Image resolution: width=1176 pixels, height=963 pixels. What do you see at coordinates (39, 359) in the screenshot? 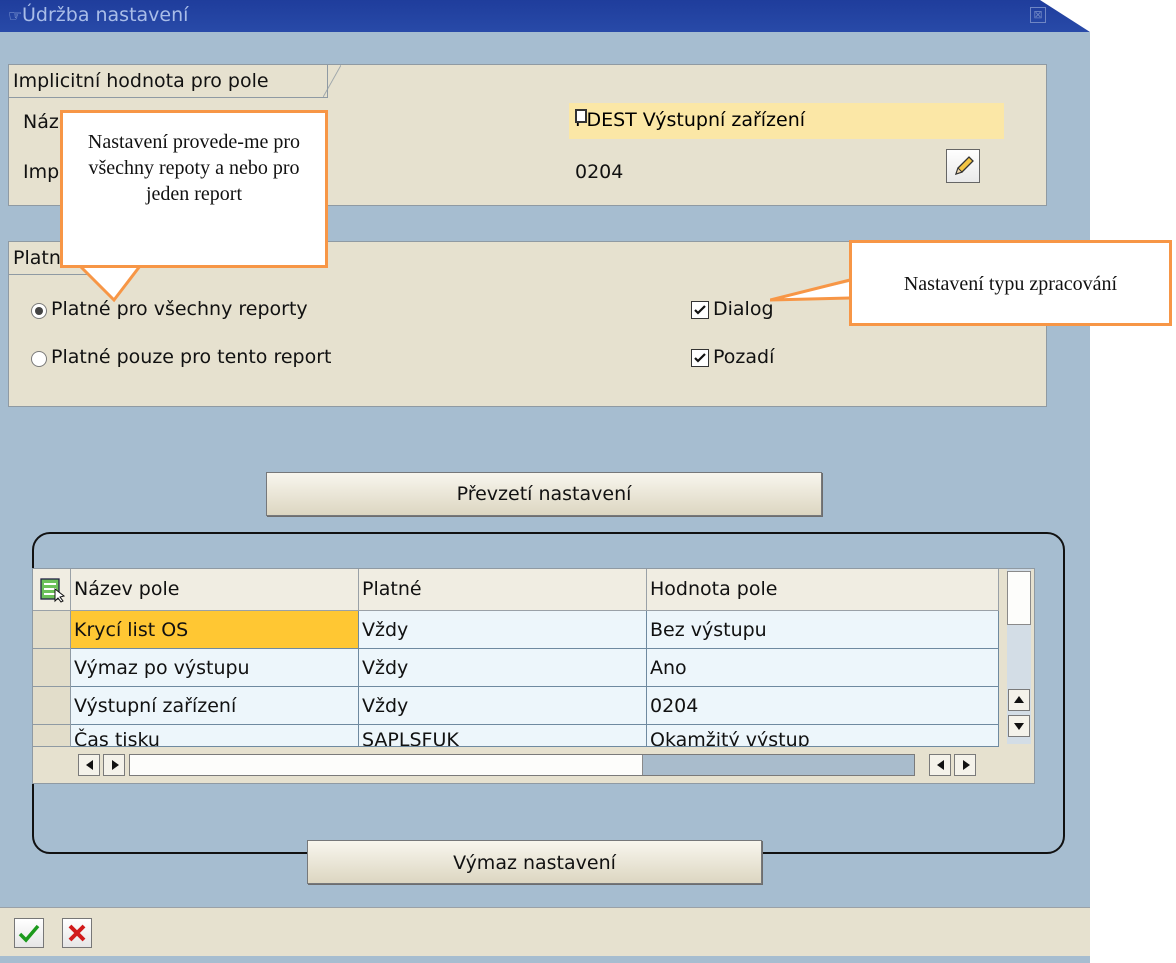
I see `radio-this-report` at bounding box center [39, 359].